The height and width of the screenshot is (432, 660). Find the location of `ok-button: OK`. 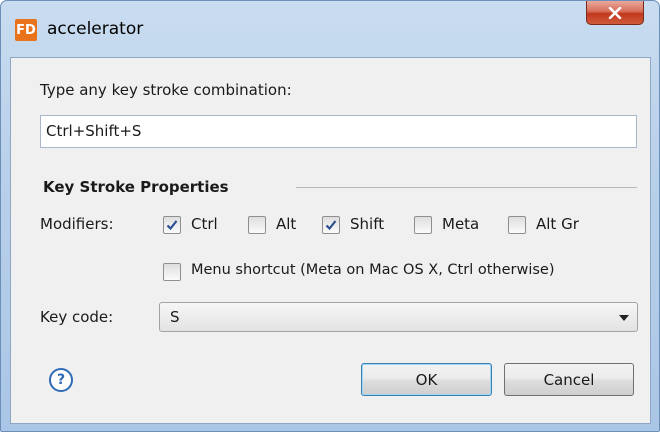

ok-button: OK is located at coordinates (426, 379).